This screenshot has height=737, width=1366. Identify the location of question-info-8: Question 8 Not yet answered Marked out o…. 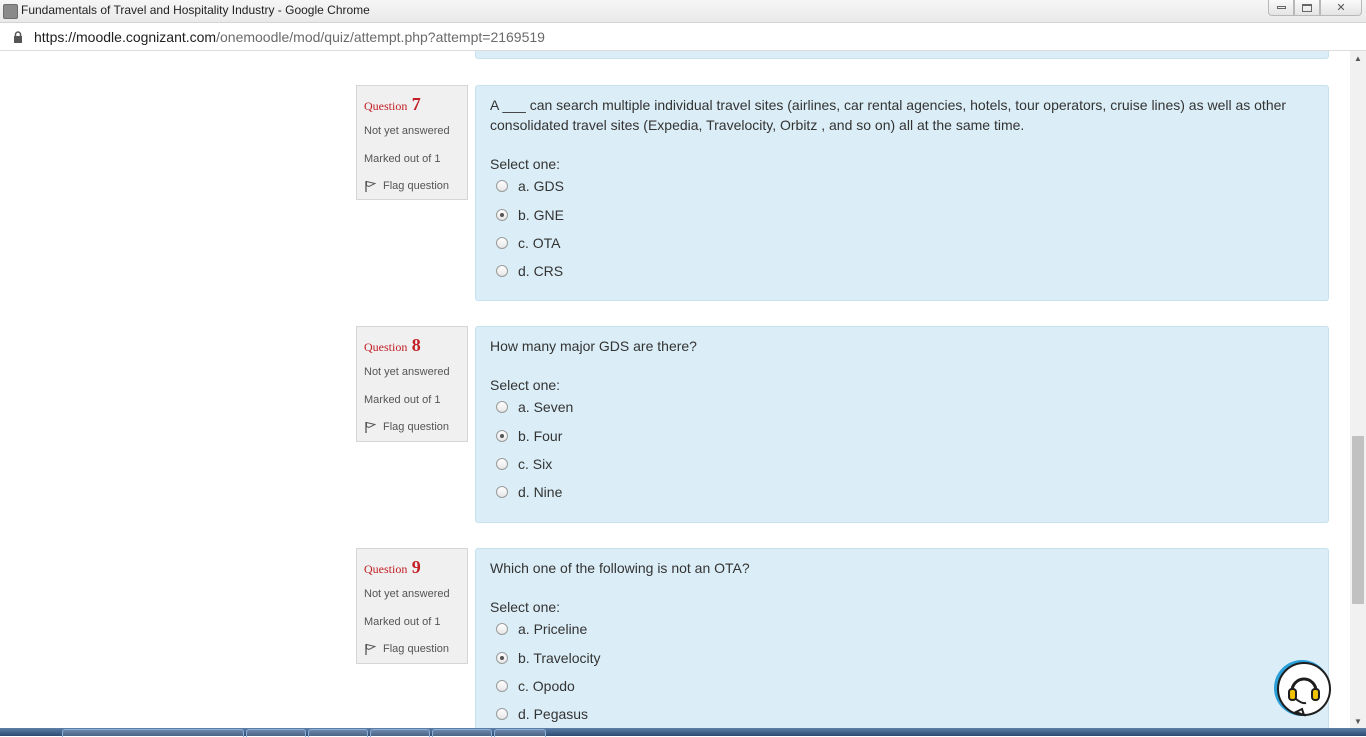
(412, 384).